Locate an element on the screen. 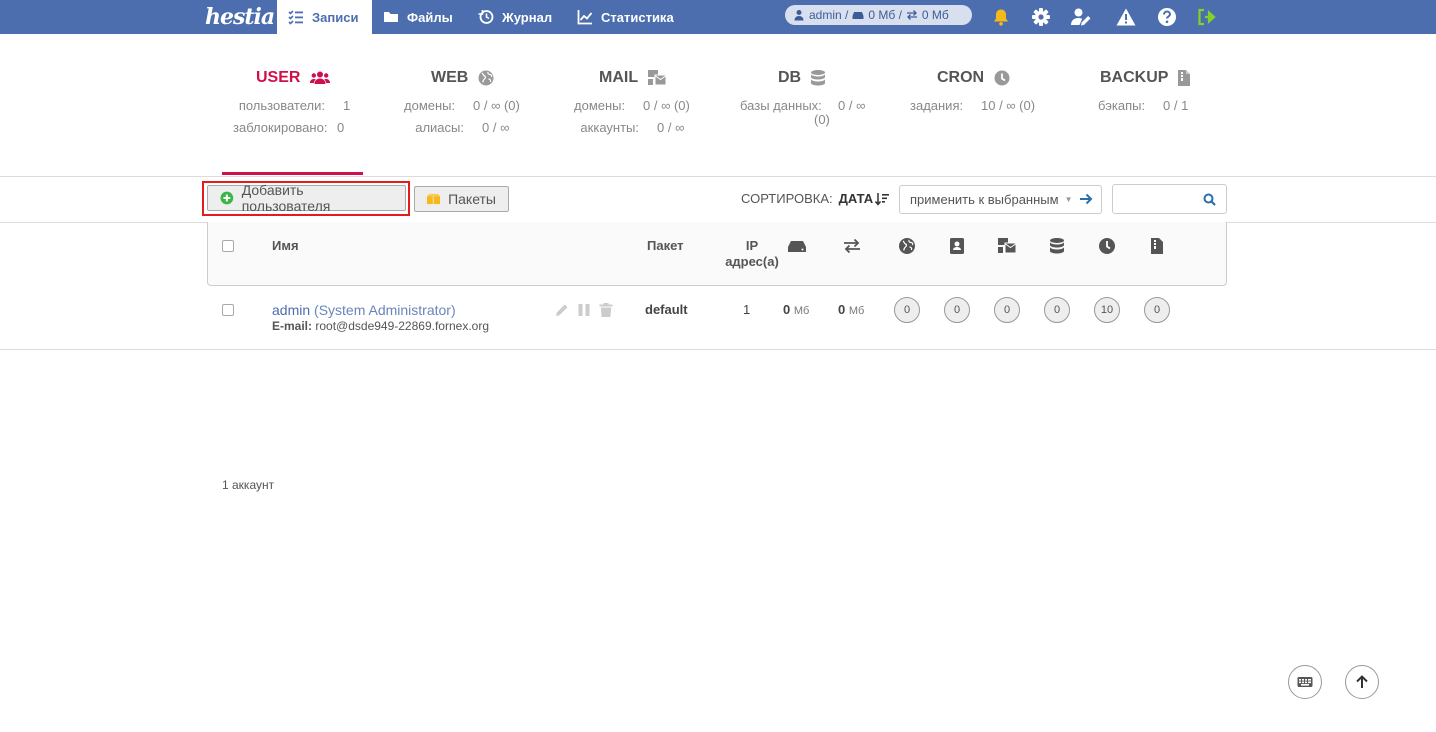  stat-value: 10 / ∞ (0) is located at coordinates (1008, 105).